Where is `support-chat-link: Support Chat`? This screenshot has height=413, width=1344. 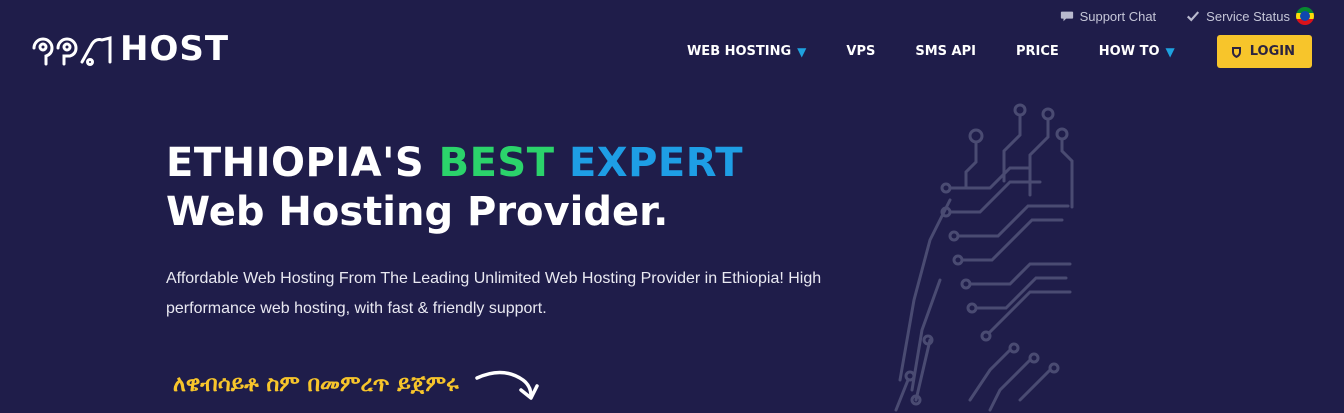 support-chat-link: Support Chat is located at coordinates (1108, 16).